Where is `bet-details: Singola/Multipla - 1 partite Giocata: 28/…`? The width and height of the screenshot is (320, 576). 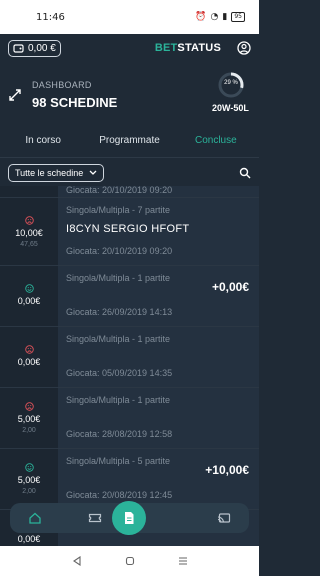 bet-details: Singola/Multipla - 1 partite Giocata: 28/… is located at coordinates (158, 418).